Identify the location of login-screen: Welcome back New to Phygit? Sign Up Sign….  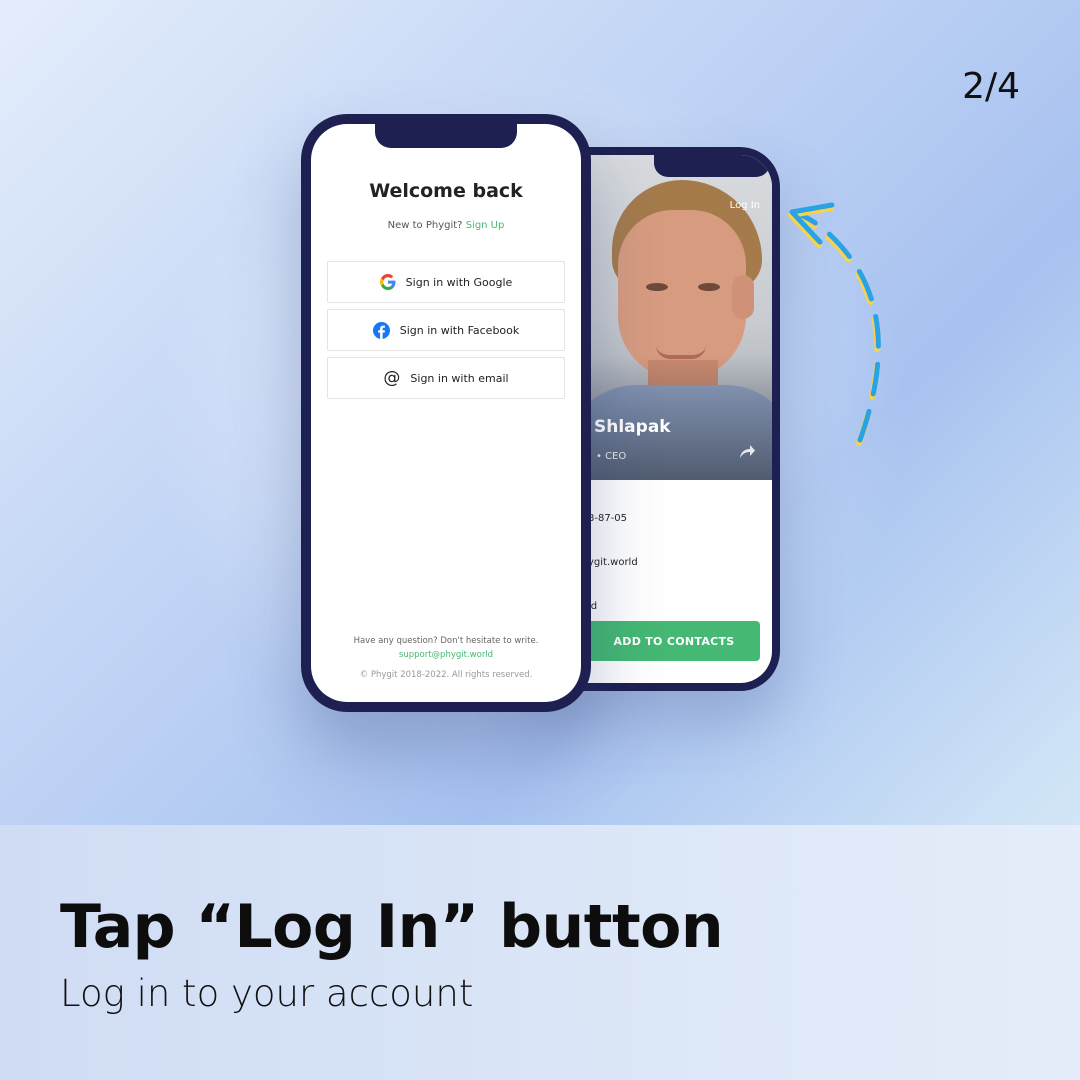
(446, 413).